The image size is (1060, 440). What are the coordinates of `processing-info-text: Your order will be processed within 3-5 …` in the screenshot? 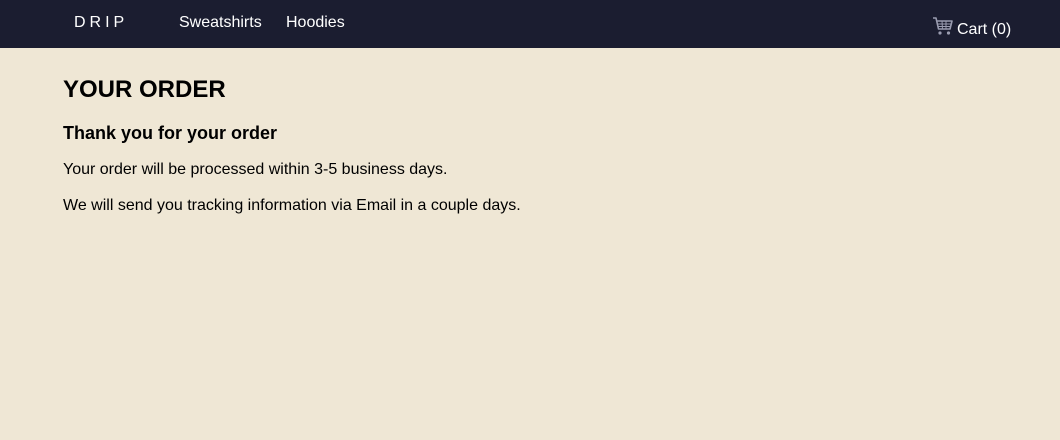 It's located at (255, 169).